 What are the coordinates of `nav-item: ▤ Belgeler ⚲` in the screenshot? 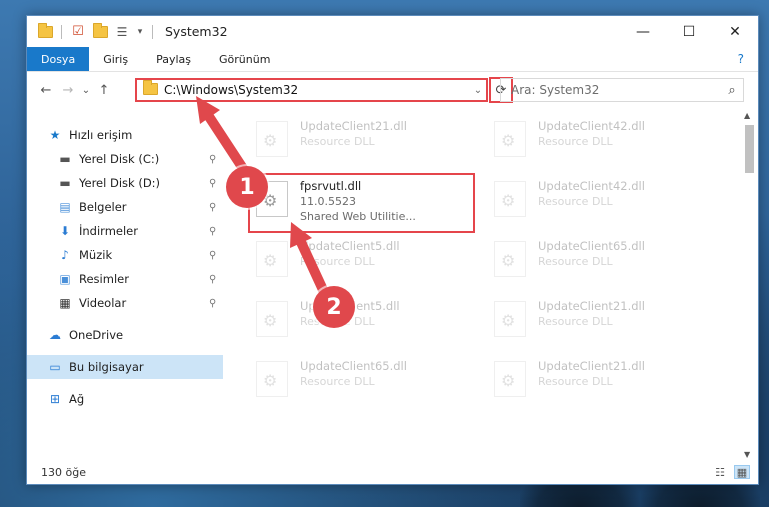 It's located at (125, 207).